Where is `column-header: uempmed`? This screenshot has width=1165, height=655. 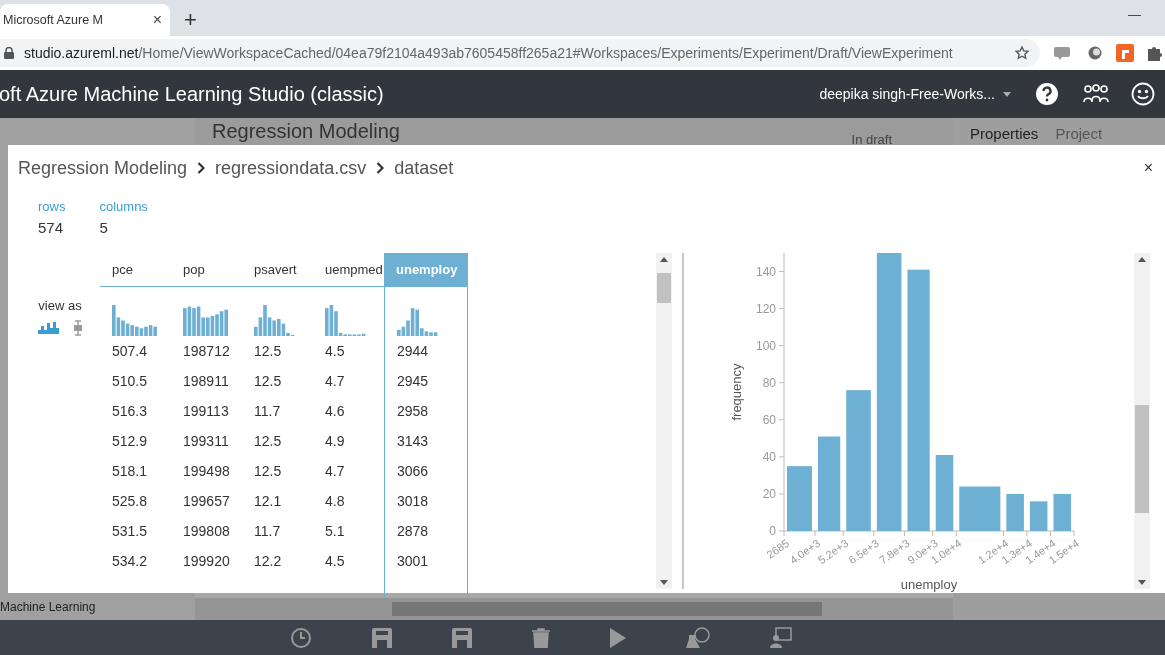 column-header: uempmed is located at coordinates (348, 269).